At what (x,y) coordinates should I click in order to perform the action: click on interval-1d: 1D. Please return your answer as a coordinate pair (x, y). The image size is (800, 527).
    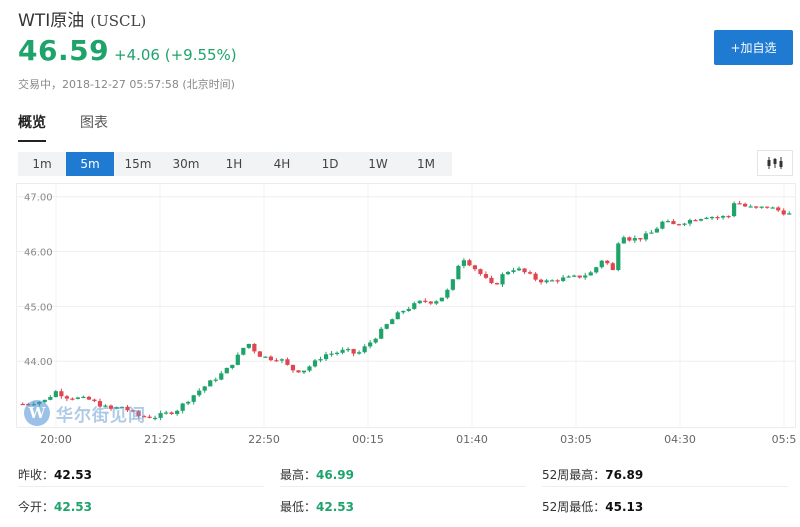
    Looking at the image, I should click on (330, 164).